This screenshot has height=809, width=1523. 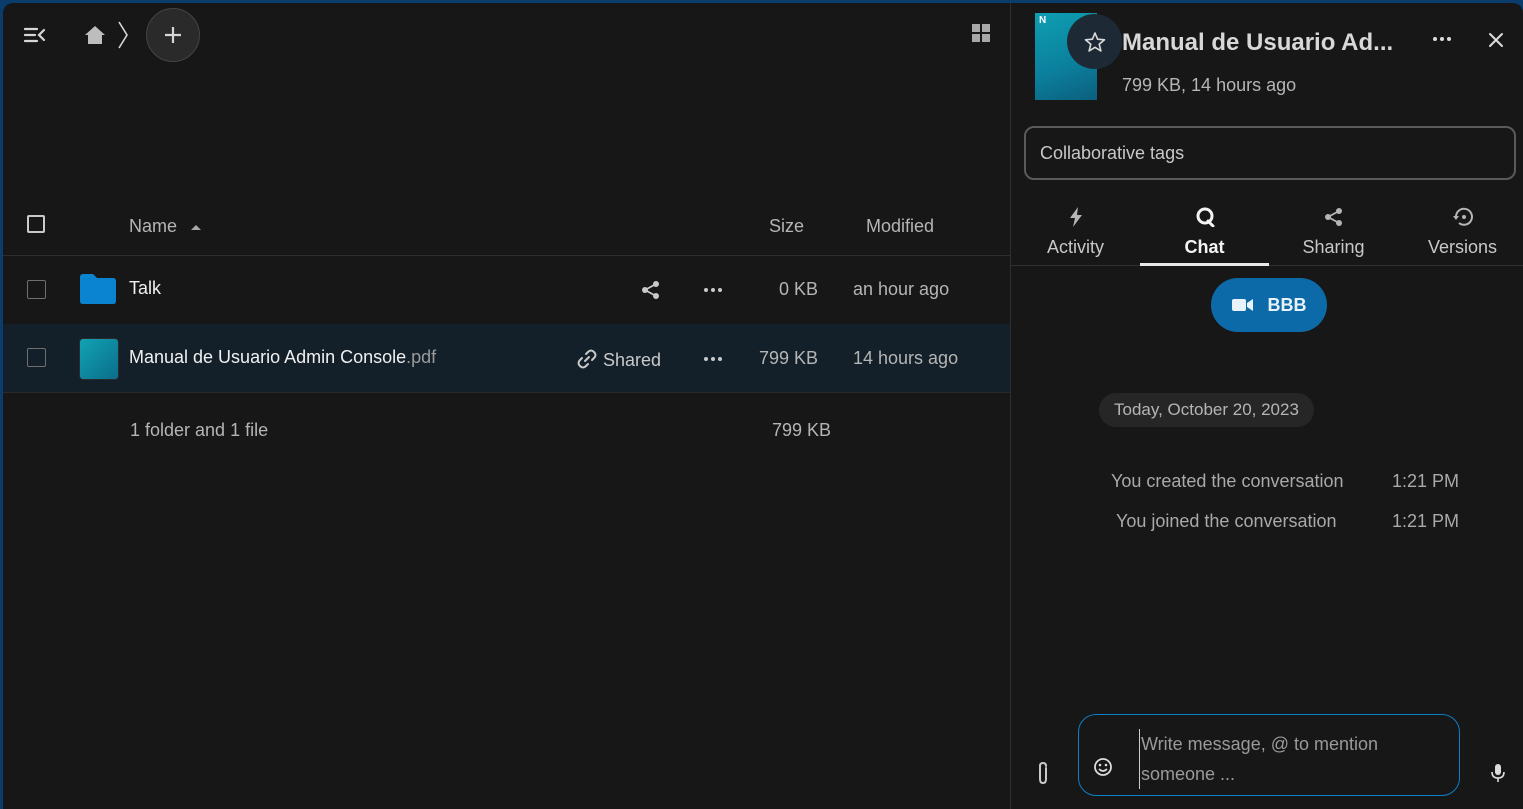 I want to click on favorite-star-icon, so click(x=1094, y=41).